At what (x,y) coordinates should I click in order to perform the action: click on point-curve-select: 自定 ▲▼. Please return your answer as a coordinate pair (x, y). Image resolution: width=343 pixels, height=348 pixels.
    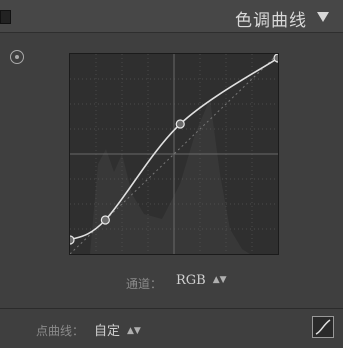
    Looking at the image, I should click on (117, 329).